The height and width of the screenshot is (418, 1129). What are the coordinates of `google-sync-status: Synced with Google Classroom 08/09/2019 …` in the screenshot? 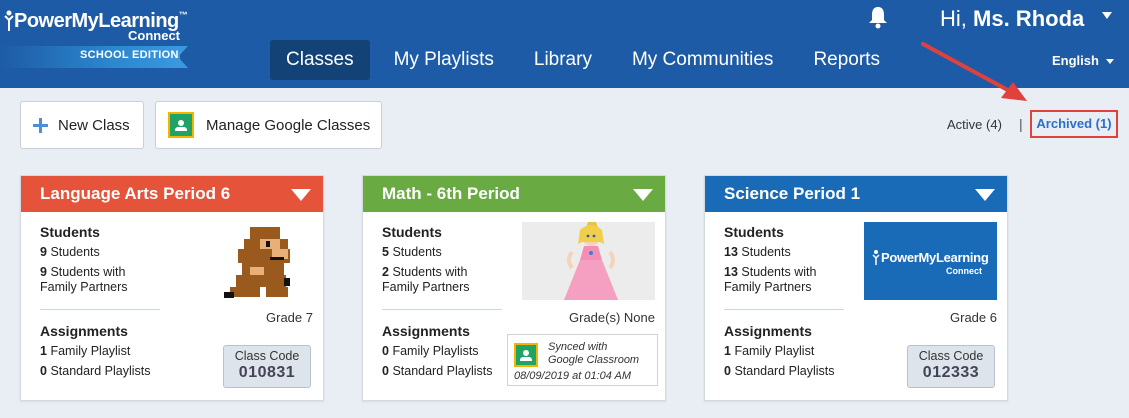 It's located at (582, 360).